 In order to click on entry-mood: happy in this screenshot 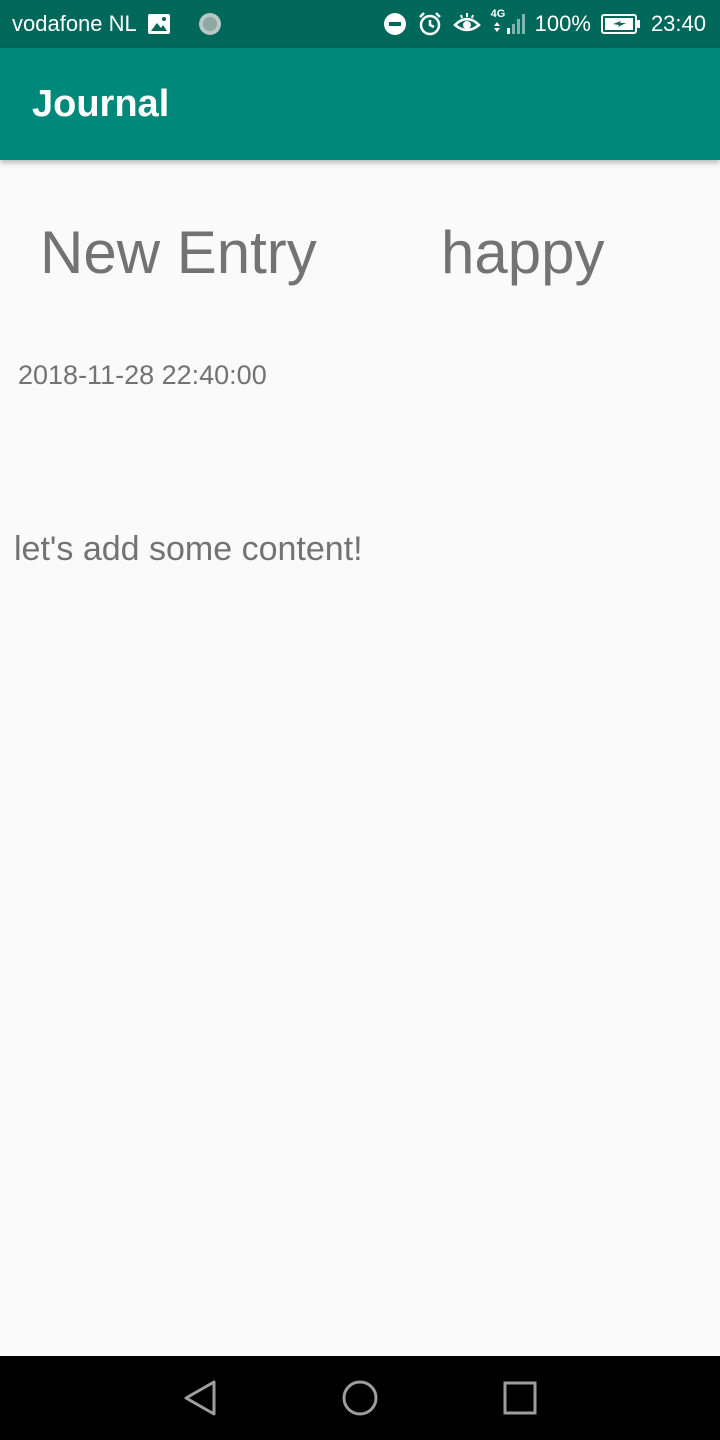, I will do `click(523, 252)`.